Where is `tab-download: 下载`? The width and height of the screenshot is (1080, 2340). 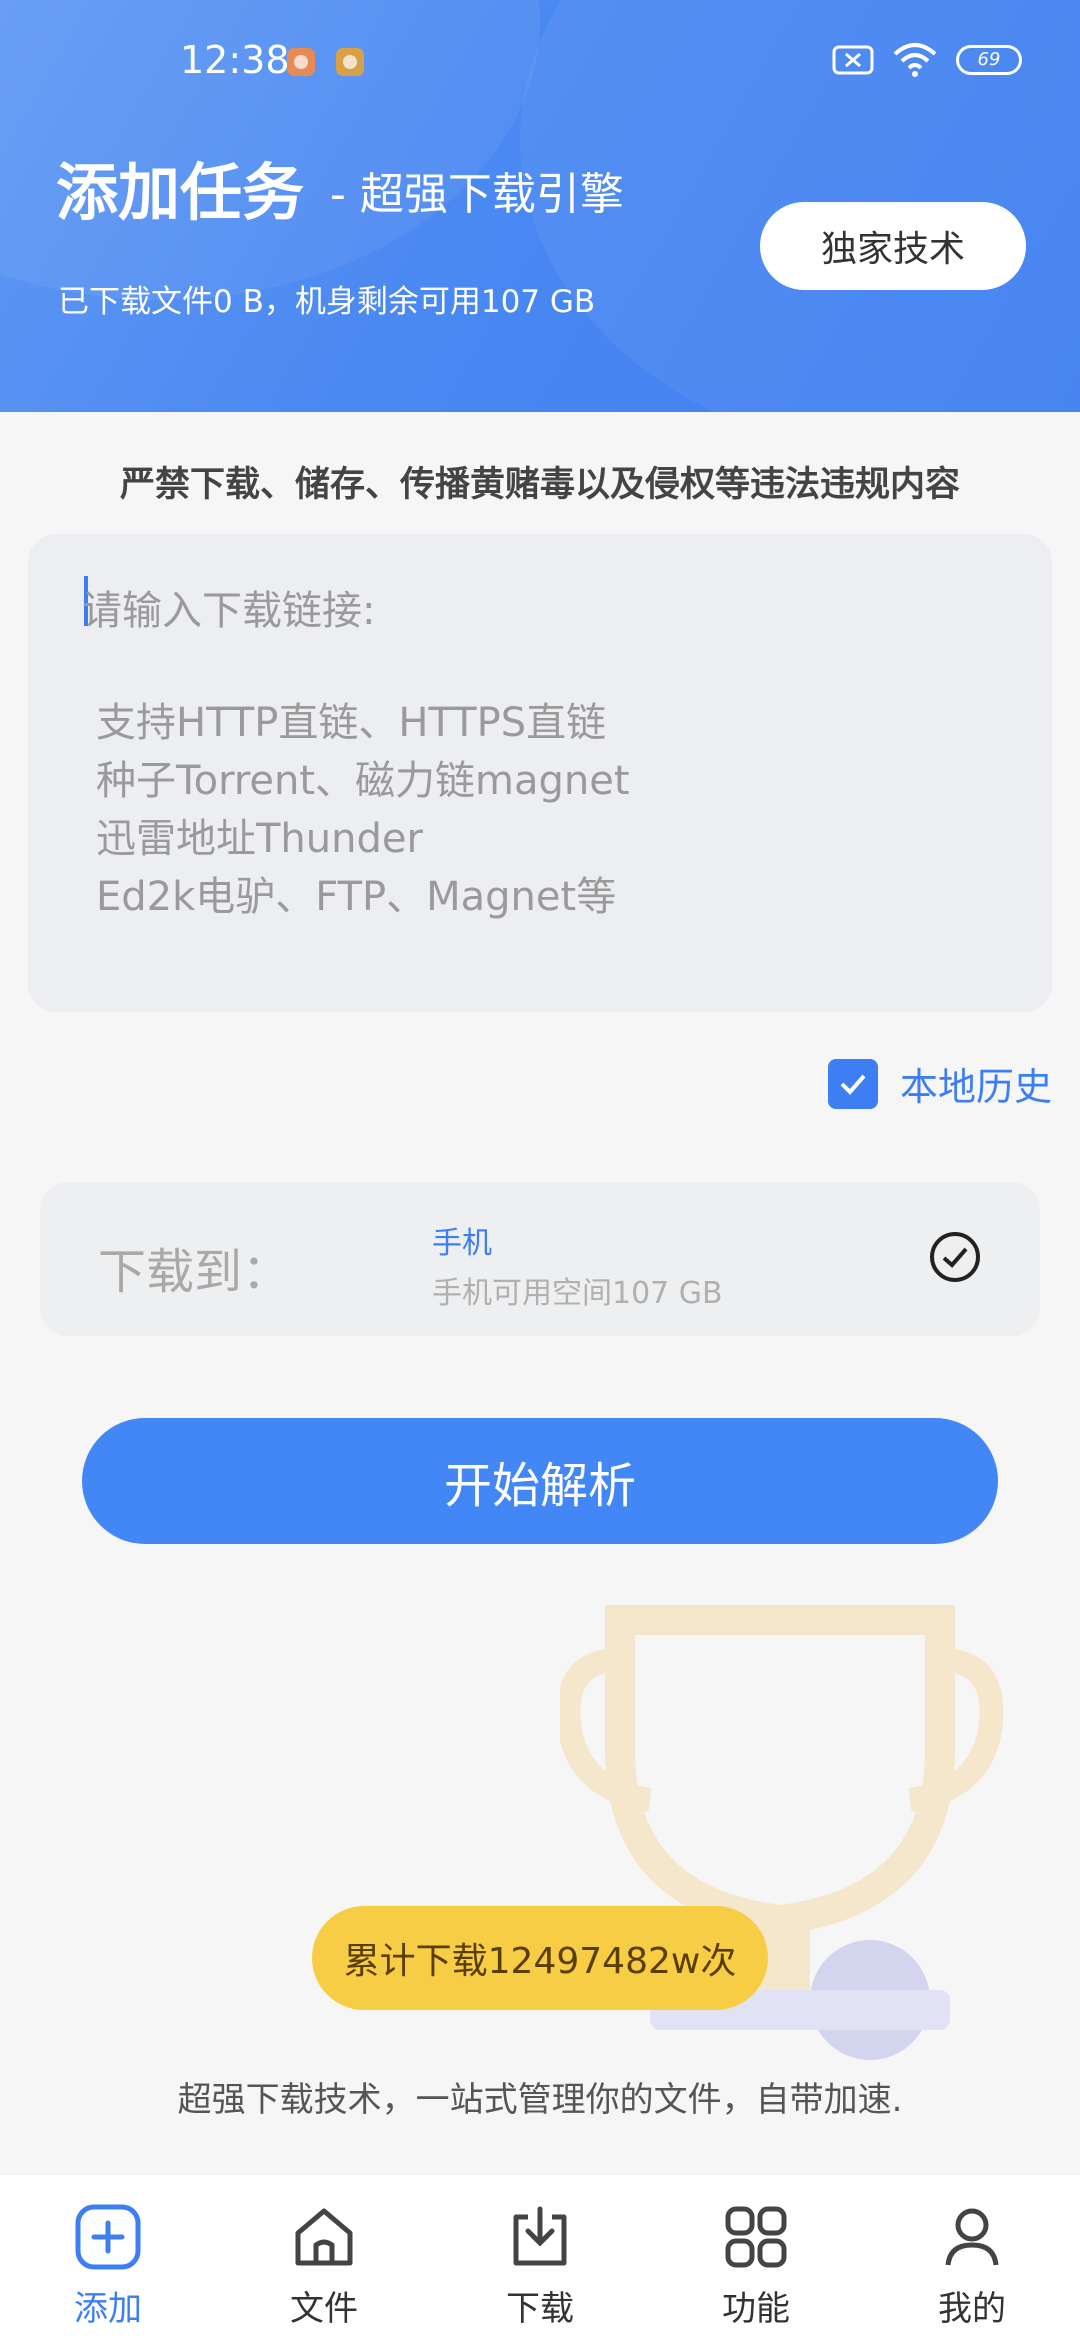 tab-download: 下载 is located at coordinates (540, 2257).